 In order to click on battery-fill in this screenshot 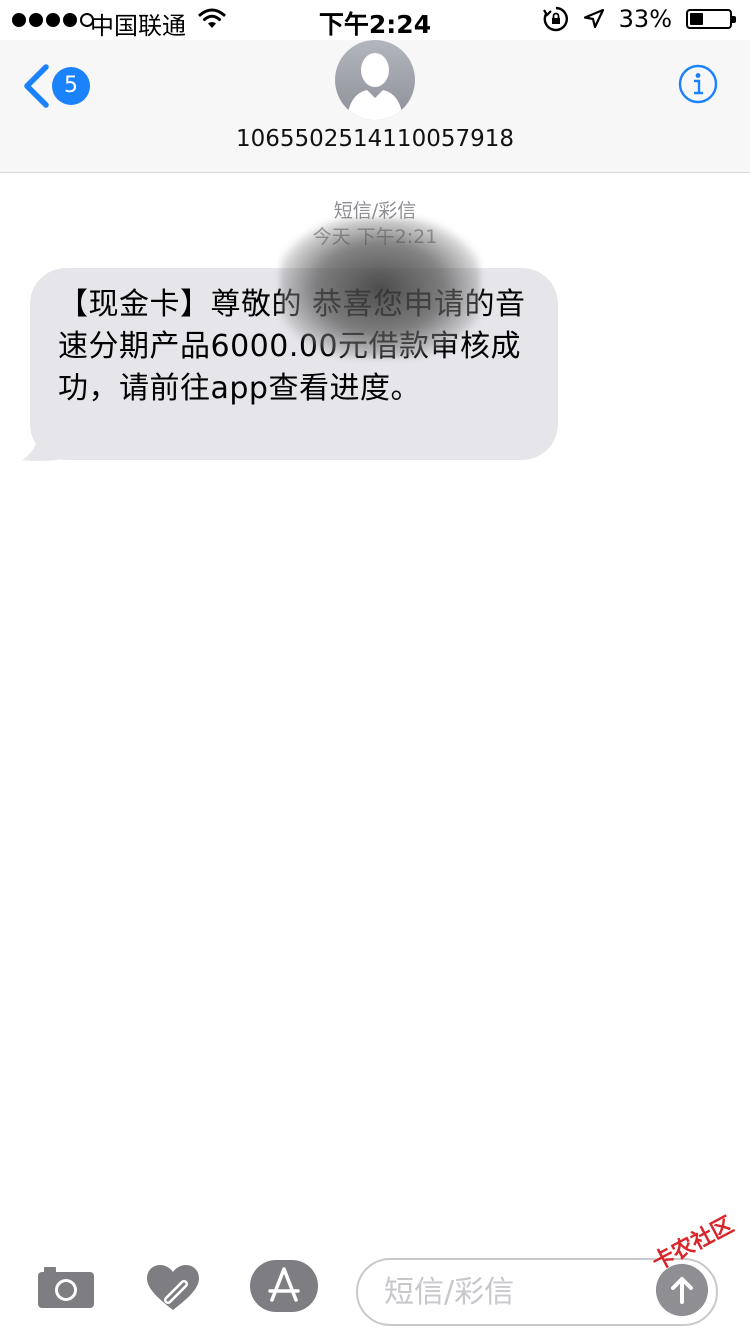, I will do `click(696, 19)`.